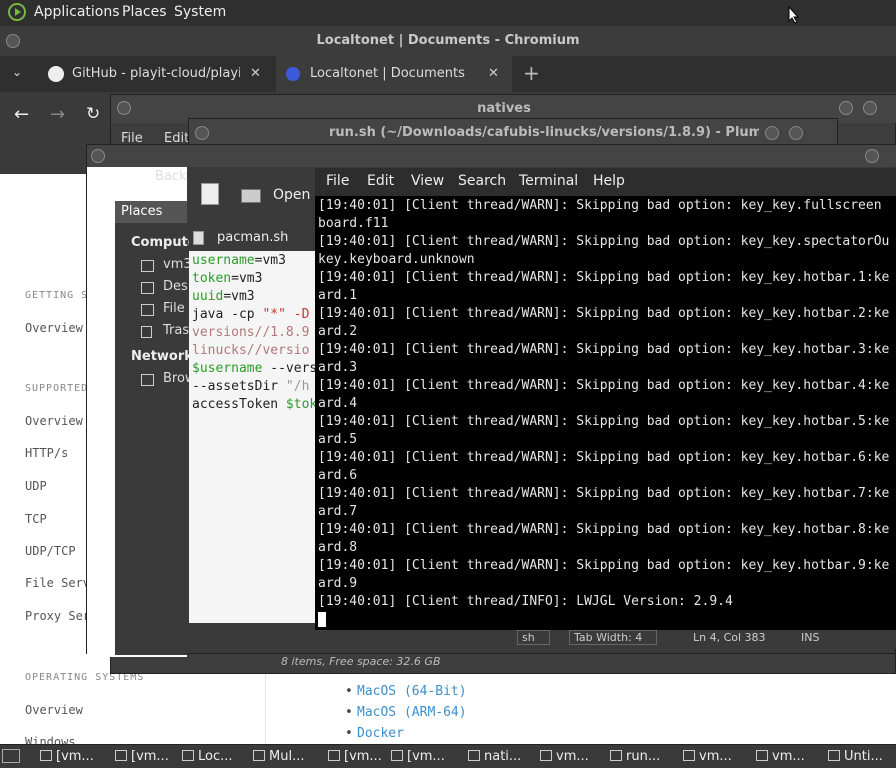 The height and width of the screenshot is (768, 896). Describe the element at coordinates (151, 212) in the screenshot. I see `caja-places-selector: Places` at that location.